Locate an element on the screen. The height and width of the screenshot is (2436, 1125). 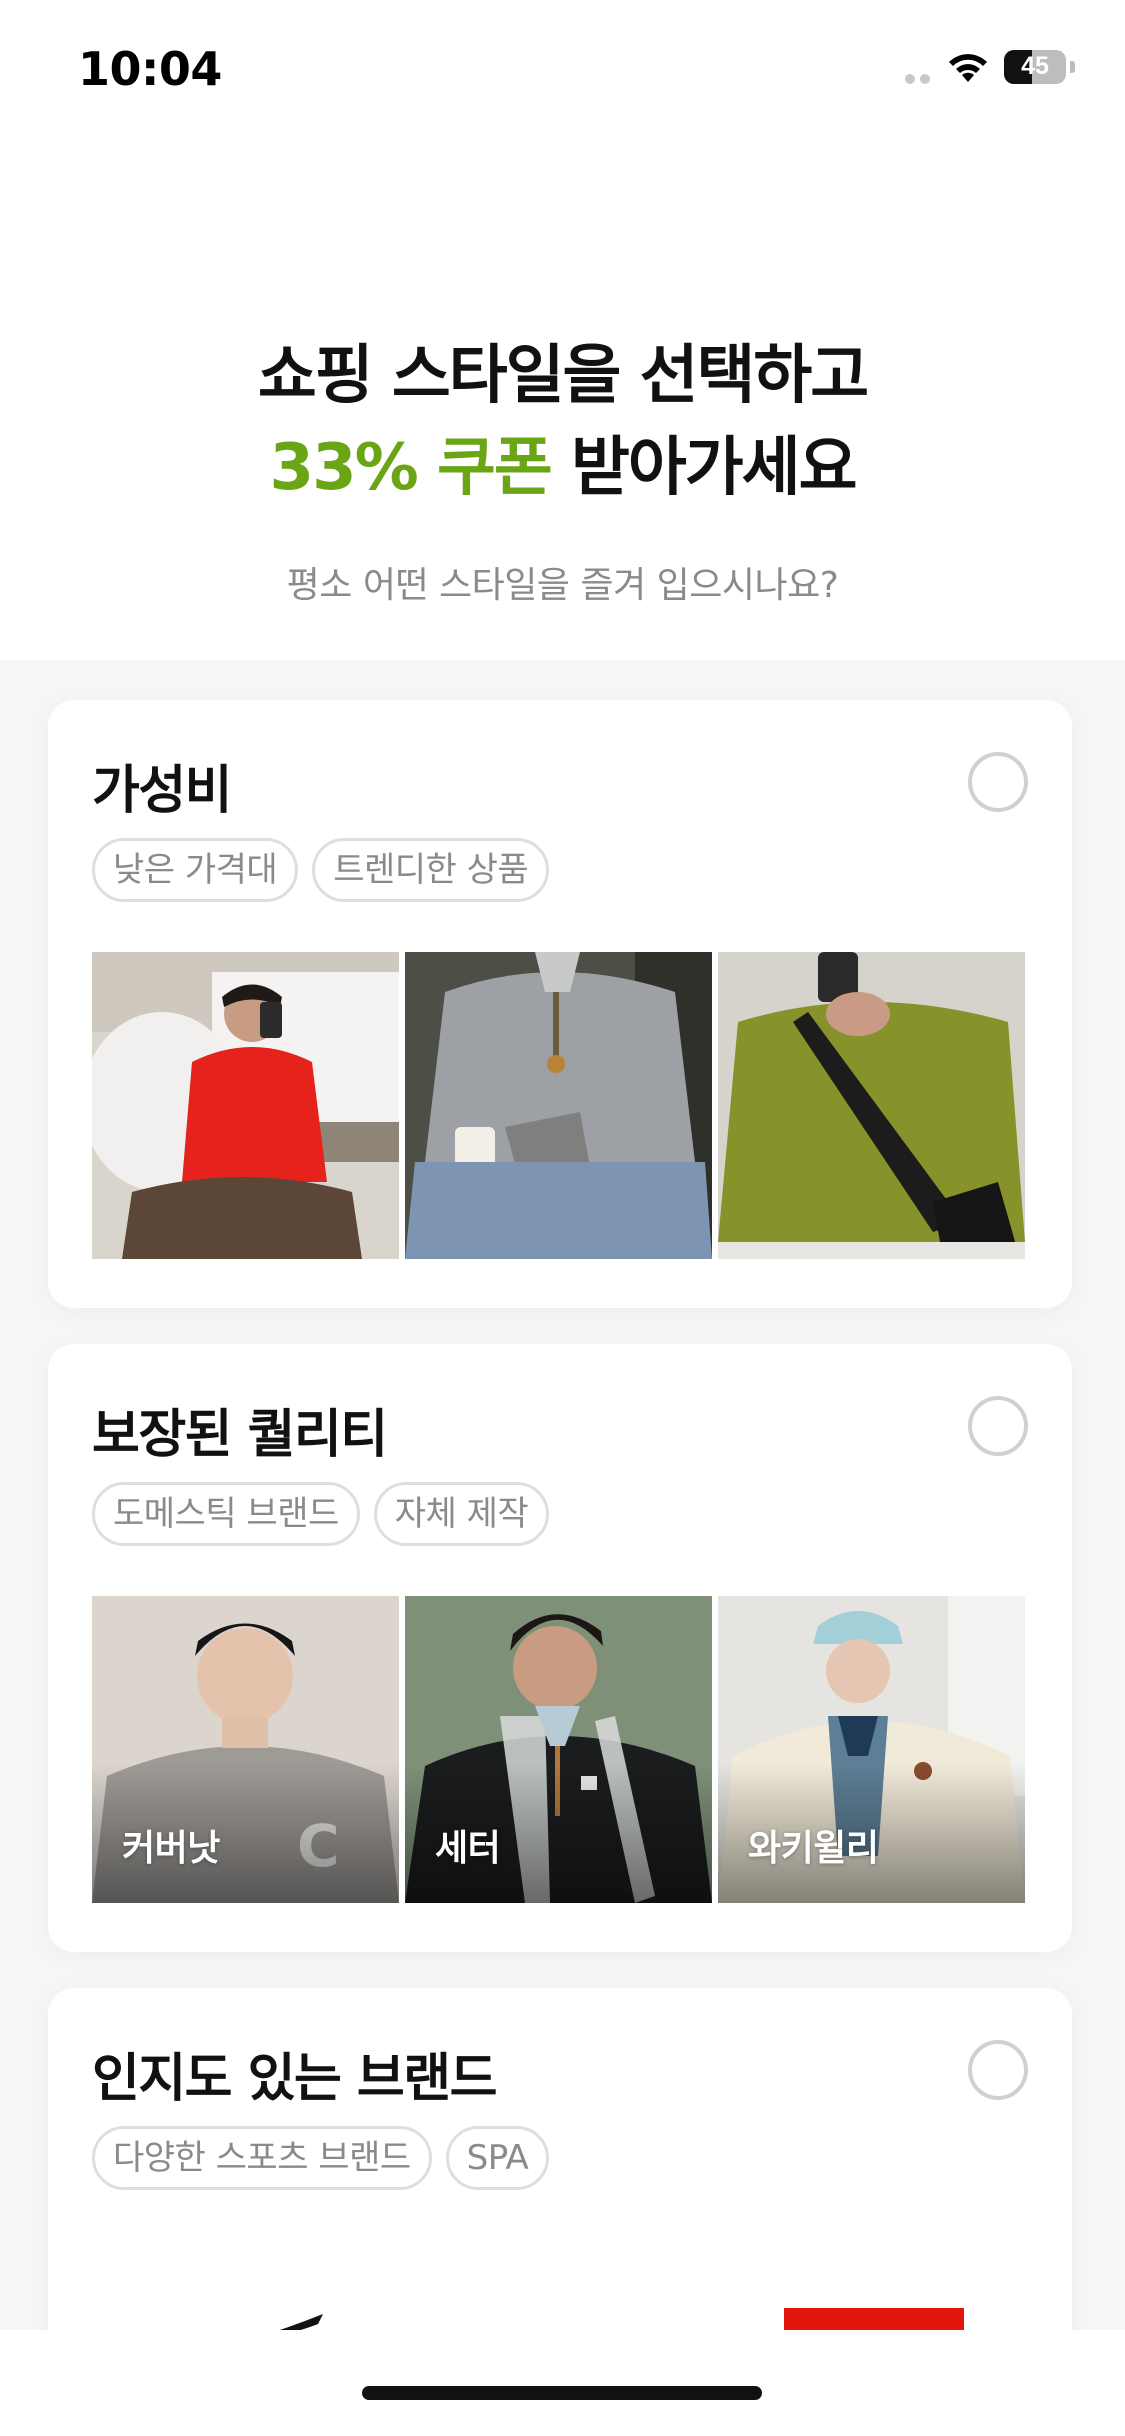
track-jacket-photo: 세터 is located at coordinates (558, 1749).